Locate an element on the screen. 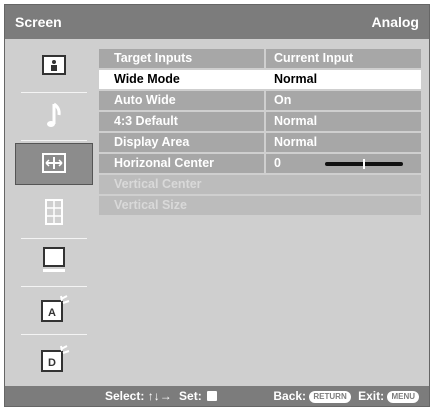 This screenshot has height=411, width=436. input-mode-label: Analog is located at coordinates (395, 22).